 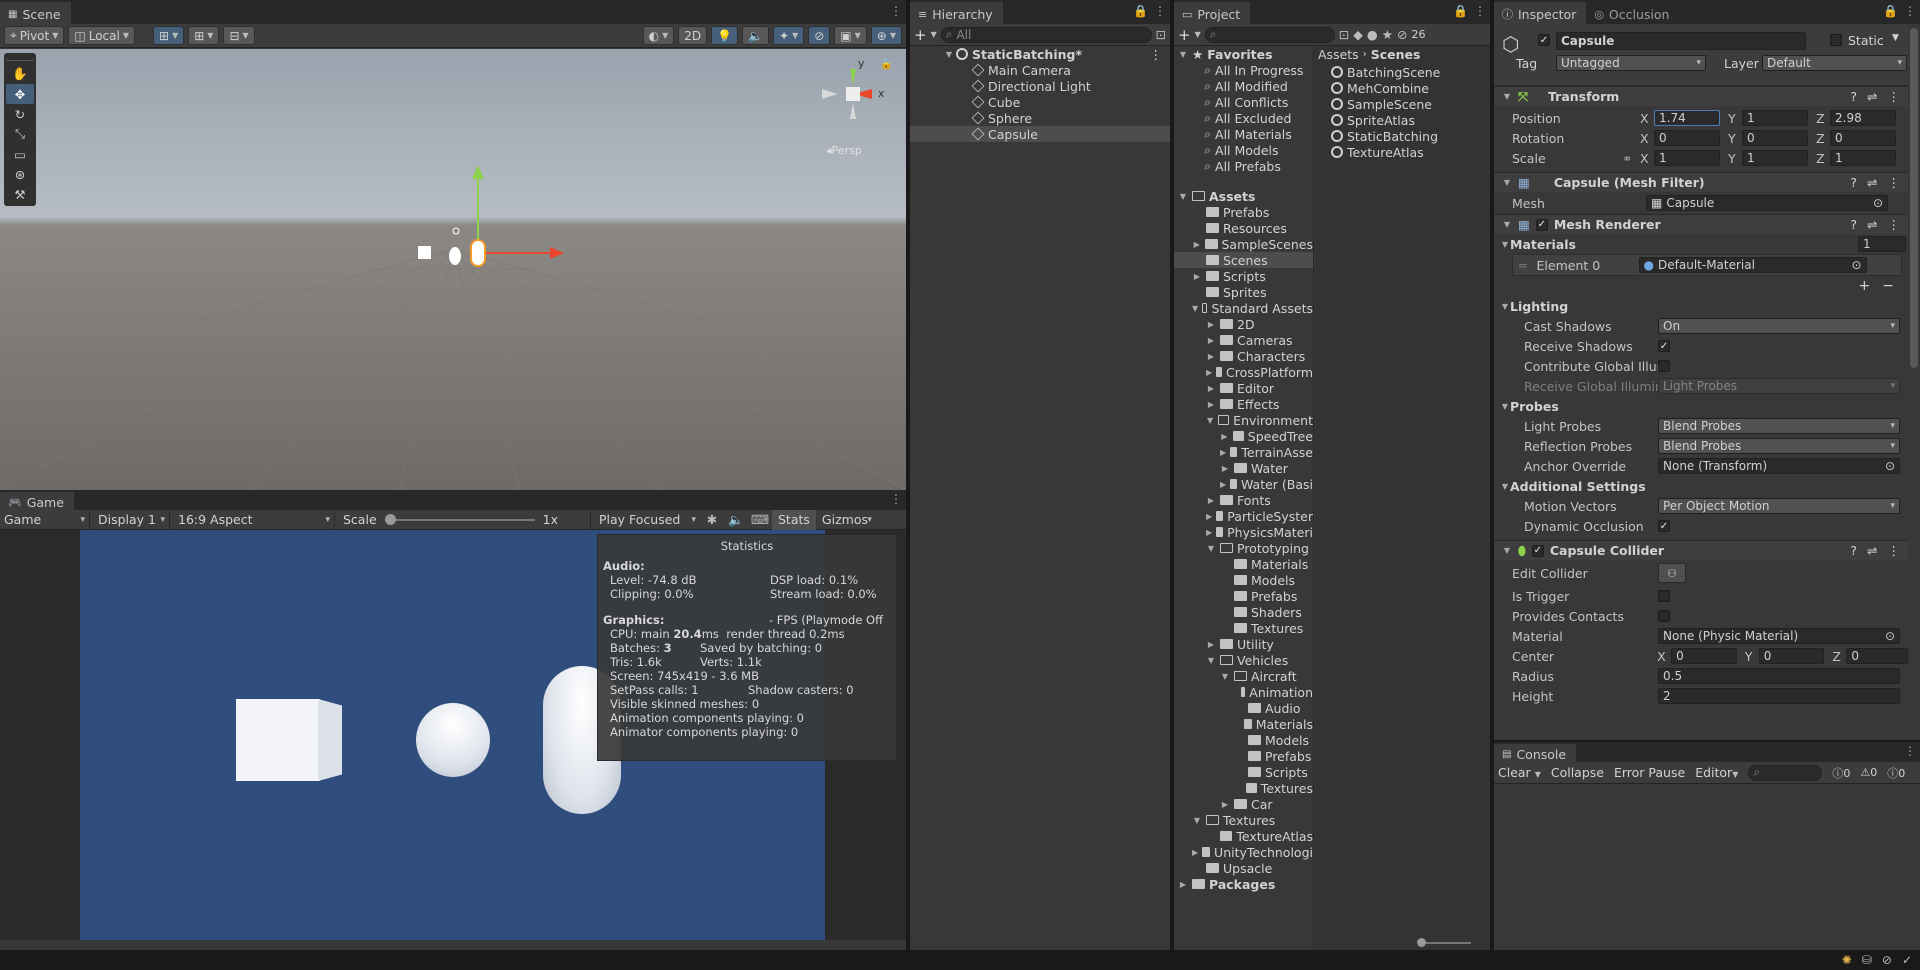 What do you see at coordinates (1243, 740) in the screenshot?
I see `project-folder-item: Models` at bounding box center [1243, 740].